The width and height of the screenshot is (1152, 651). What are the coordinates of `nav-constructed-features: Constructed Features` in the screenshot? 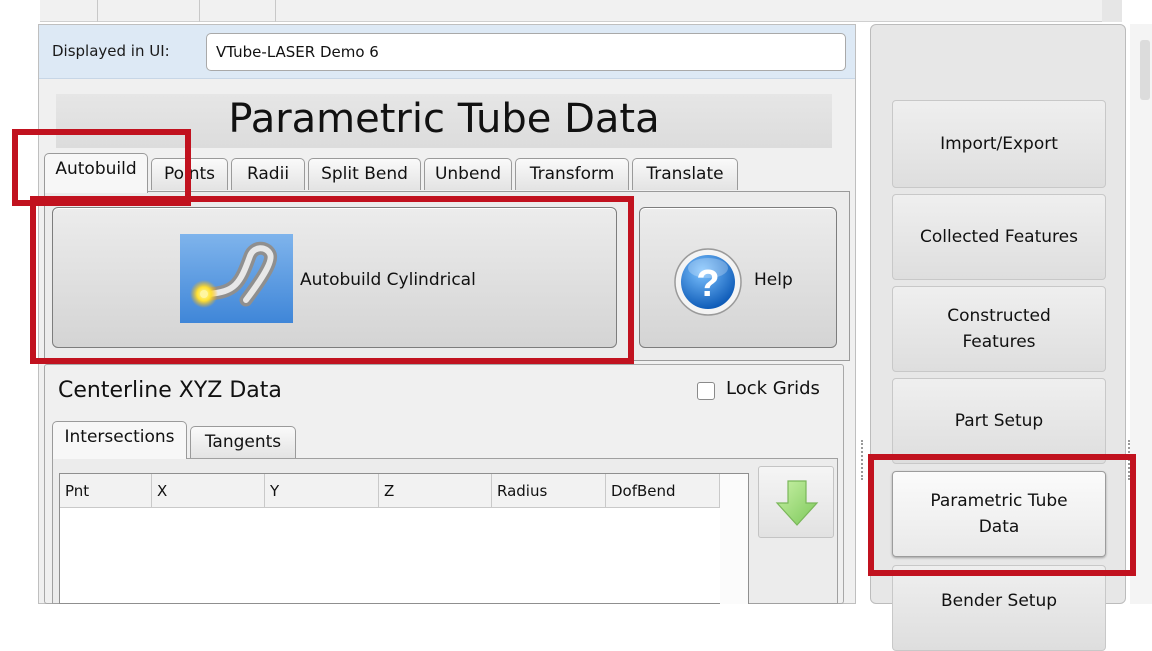 It's located at (999, 329).